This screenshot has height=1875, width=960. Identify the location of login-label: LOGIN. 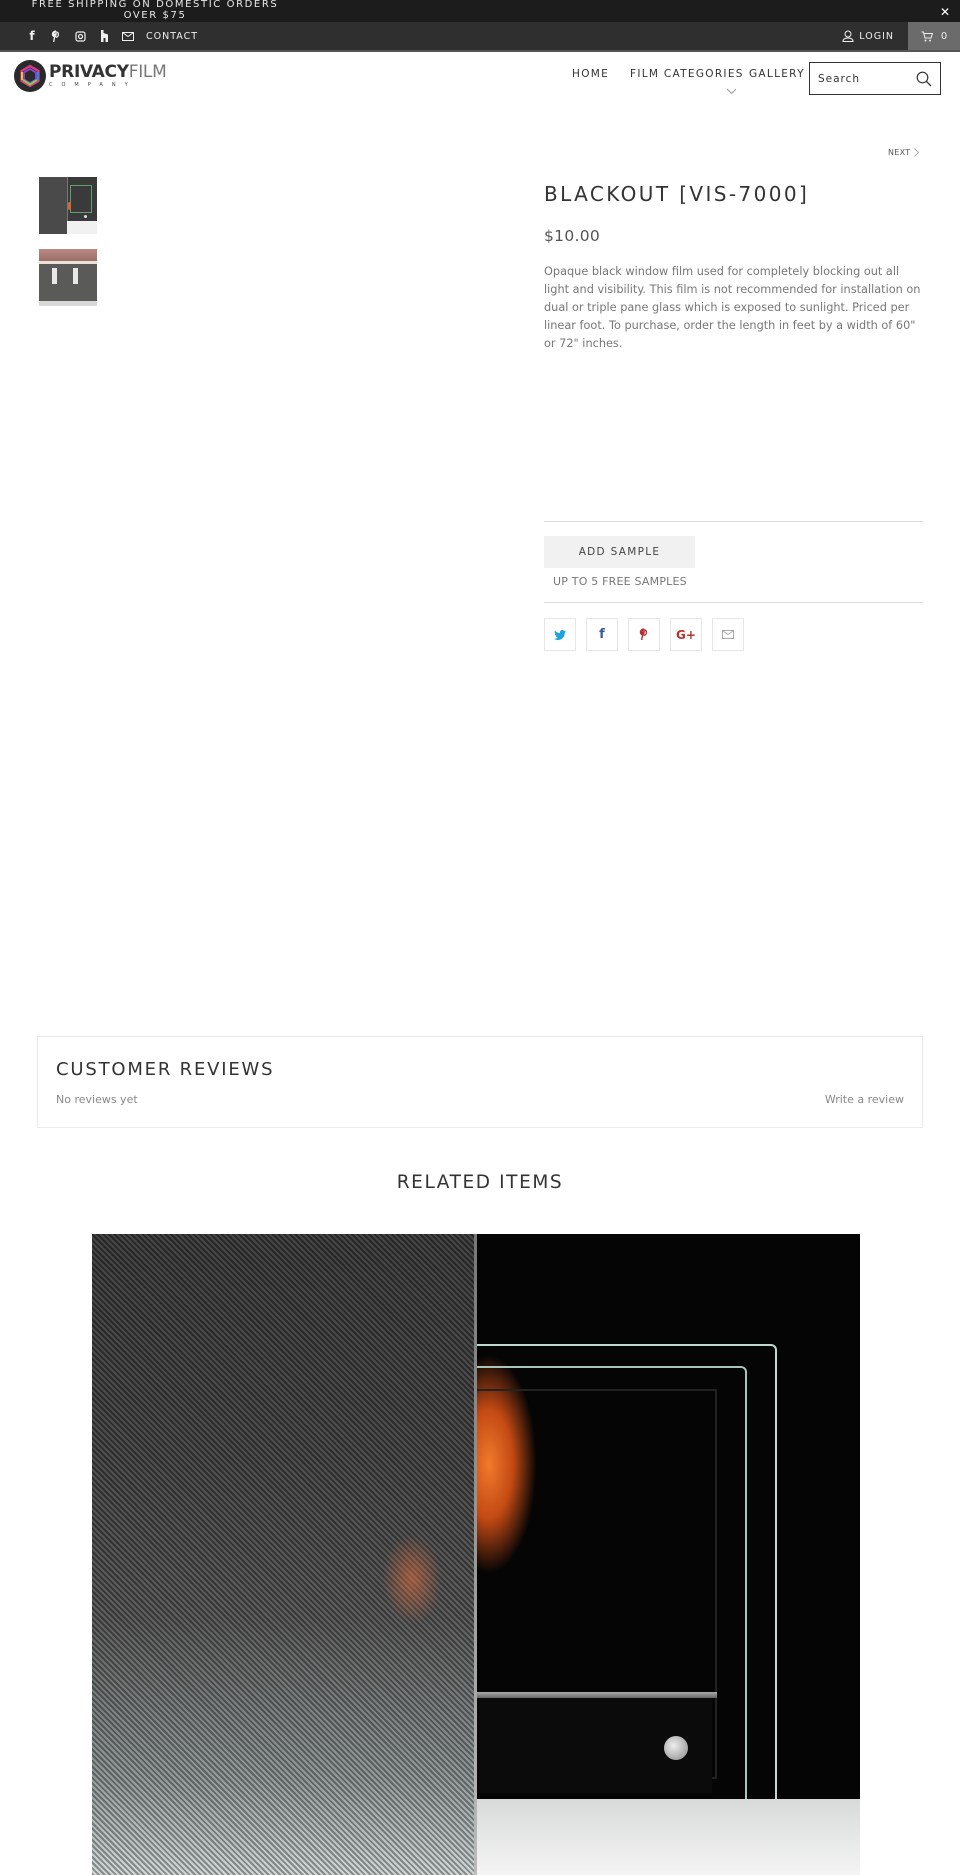
(876, 36).